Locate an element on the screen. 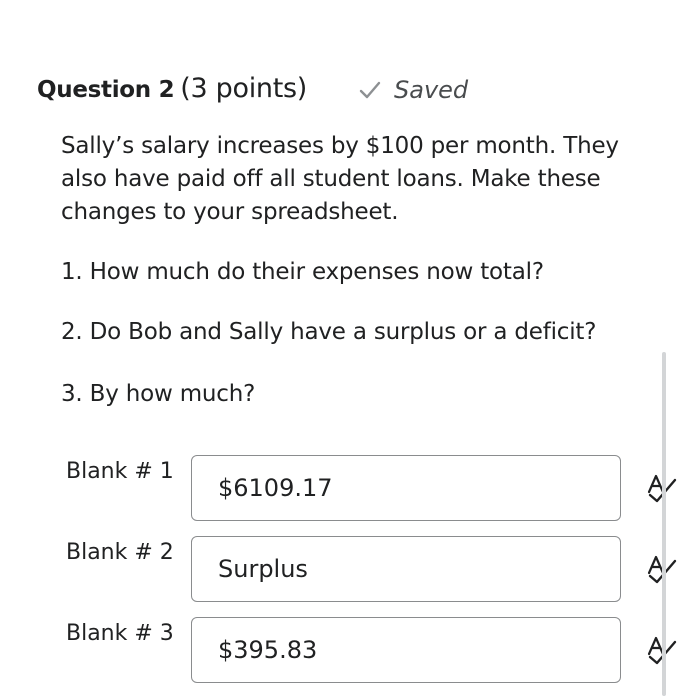 This screenshot has width=700, height=696. saved-status: Saved is located at coordinates (413, 90).